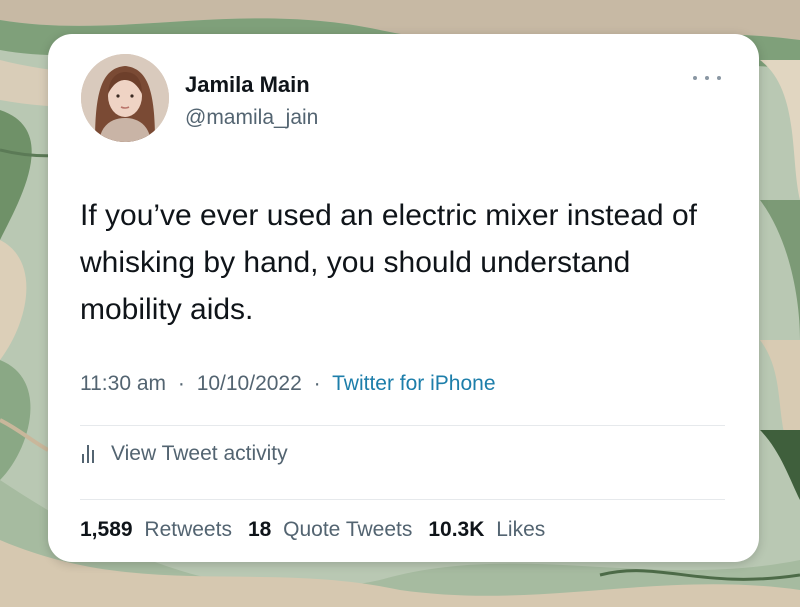 The width and height of the screenshot is (800, 607). What do you see at coordinates (259, 529) in the screenshot?
I see `quote-tweets-count: 18` at bounding box center [259, 529].